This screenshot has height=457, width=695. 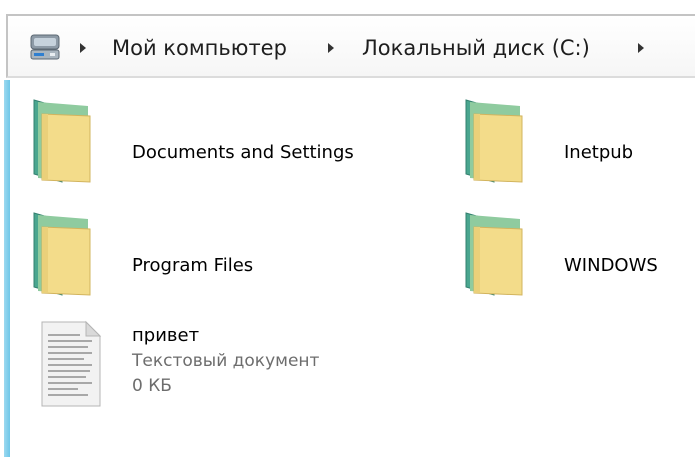 What do you see at coordinates (152, 386) in the screenshot?
I see `file-size: 0 КБ` at bounding box center [152, 386].